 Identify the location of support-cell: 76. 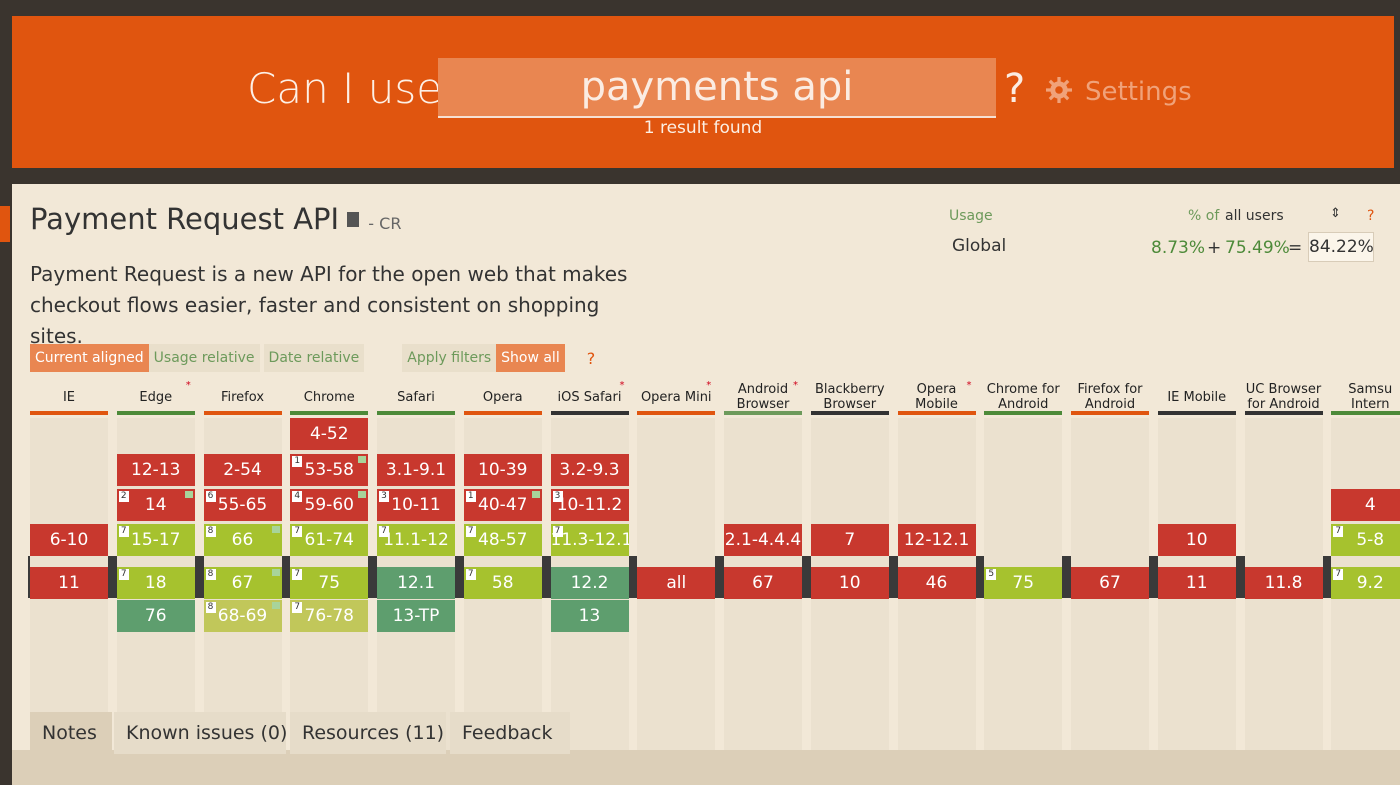
(155, 616).